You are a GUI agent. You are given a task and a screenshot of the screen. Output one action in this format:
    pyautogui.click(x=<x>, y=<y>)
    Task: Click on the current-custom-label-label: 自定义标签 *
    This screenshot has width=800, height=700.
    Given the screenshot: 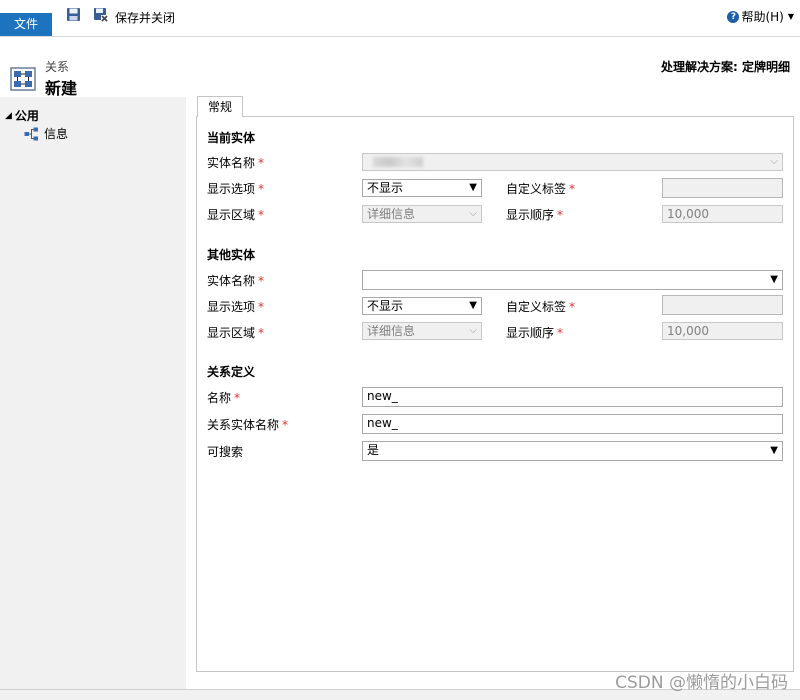 What is the action you would take?
    pyautogui.click(x=540, y=188)
    